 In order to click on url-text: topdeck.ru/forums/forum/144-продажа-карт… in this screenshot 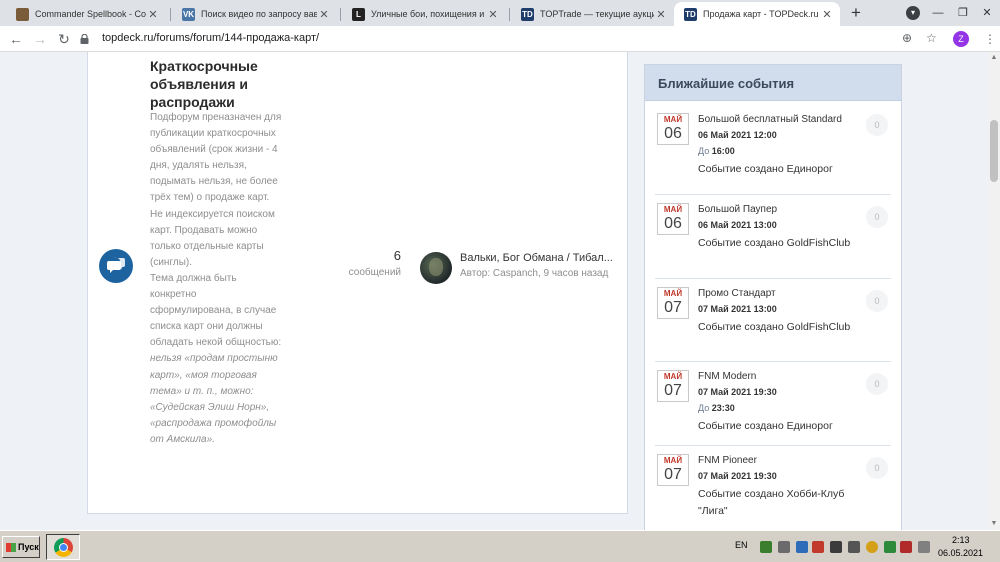, I will do `click(211, 38)`.